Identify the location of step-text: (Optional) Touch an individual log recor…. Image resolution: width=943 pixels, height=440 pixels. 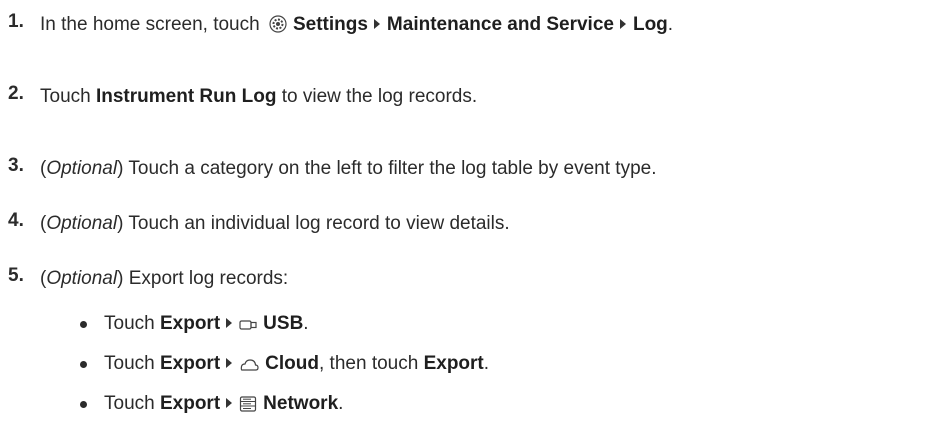
(275, 223).